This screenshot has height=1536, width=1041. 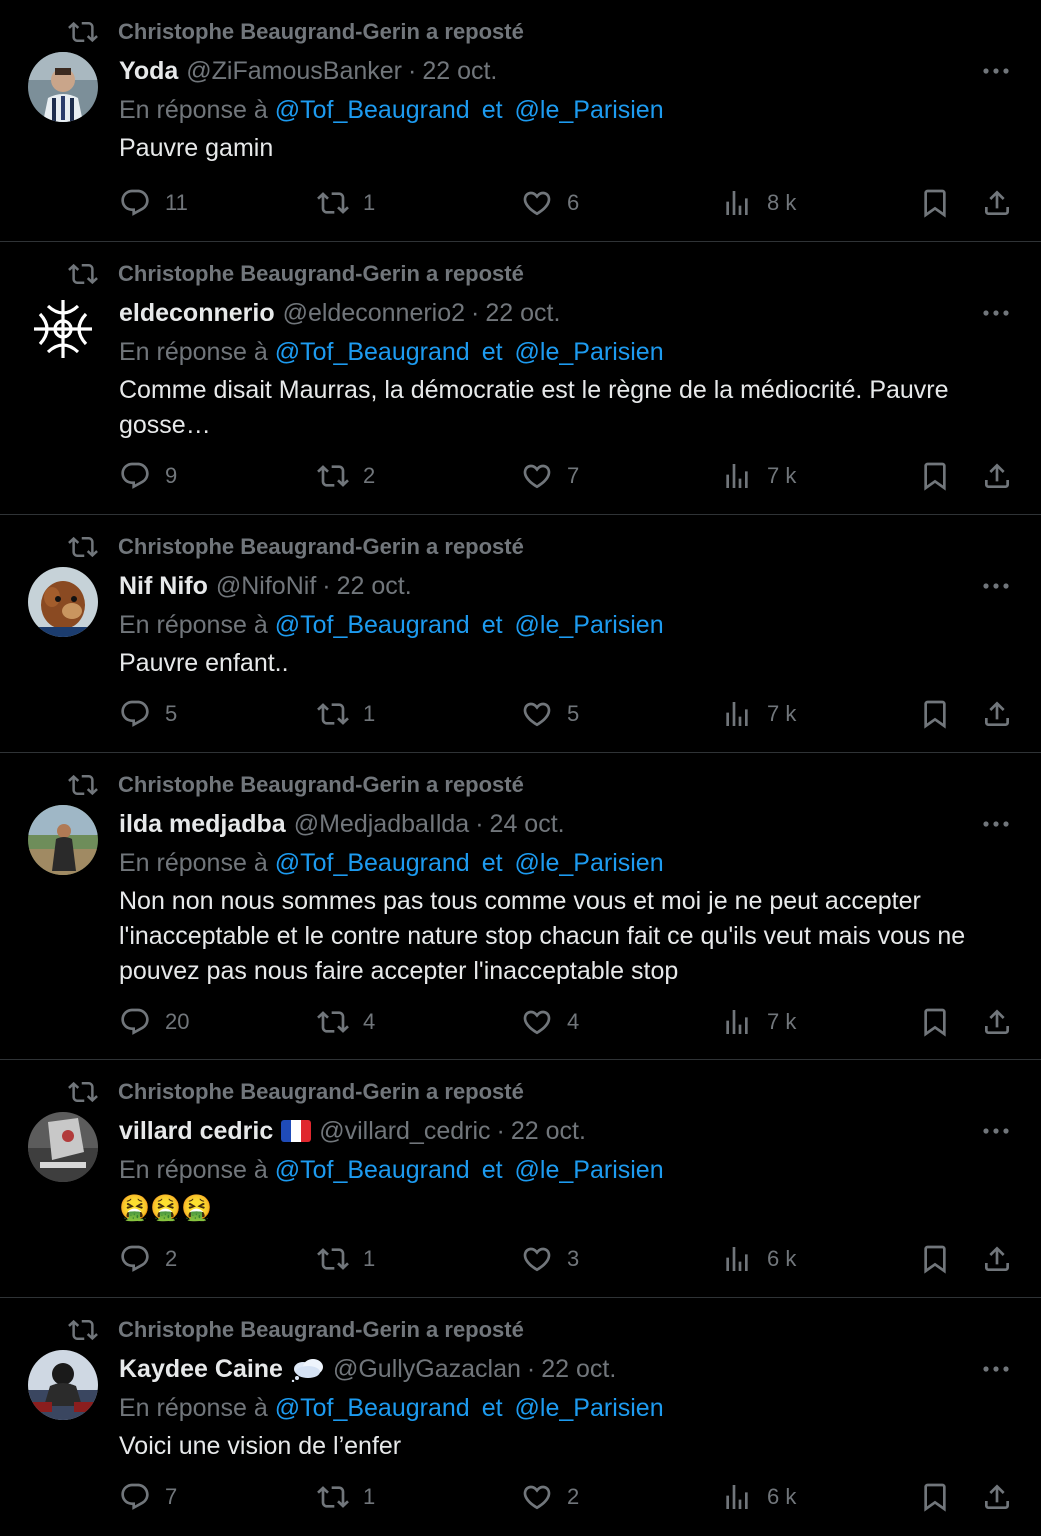 I want to click on user-handle: @MedjadbaIlda, so click(x=382, y=824).